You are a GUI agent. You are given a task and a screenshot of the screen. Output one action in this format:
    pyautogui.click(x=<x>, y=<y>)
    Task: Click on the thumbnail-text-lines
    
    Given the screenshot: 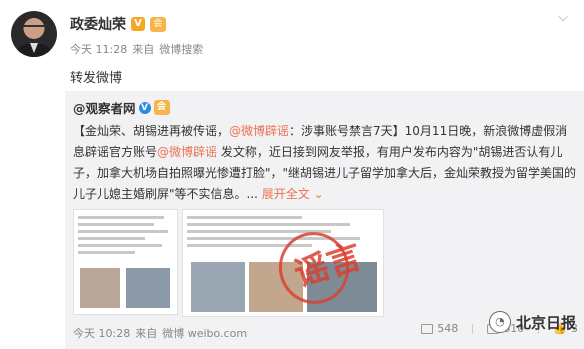 What is the action you would take?
    pyautogui.click(x=125, y=237)
    